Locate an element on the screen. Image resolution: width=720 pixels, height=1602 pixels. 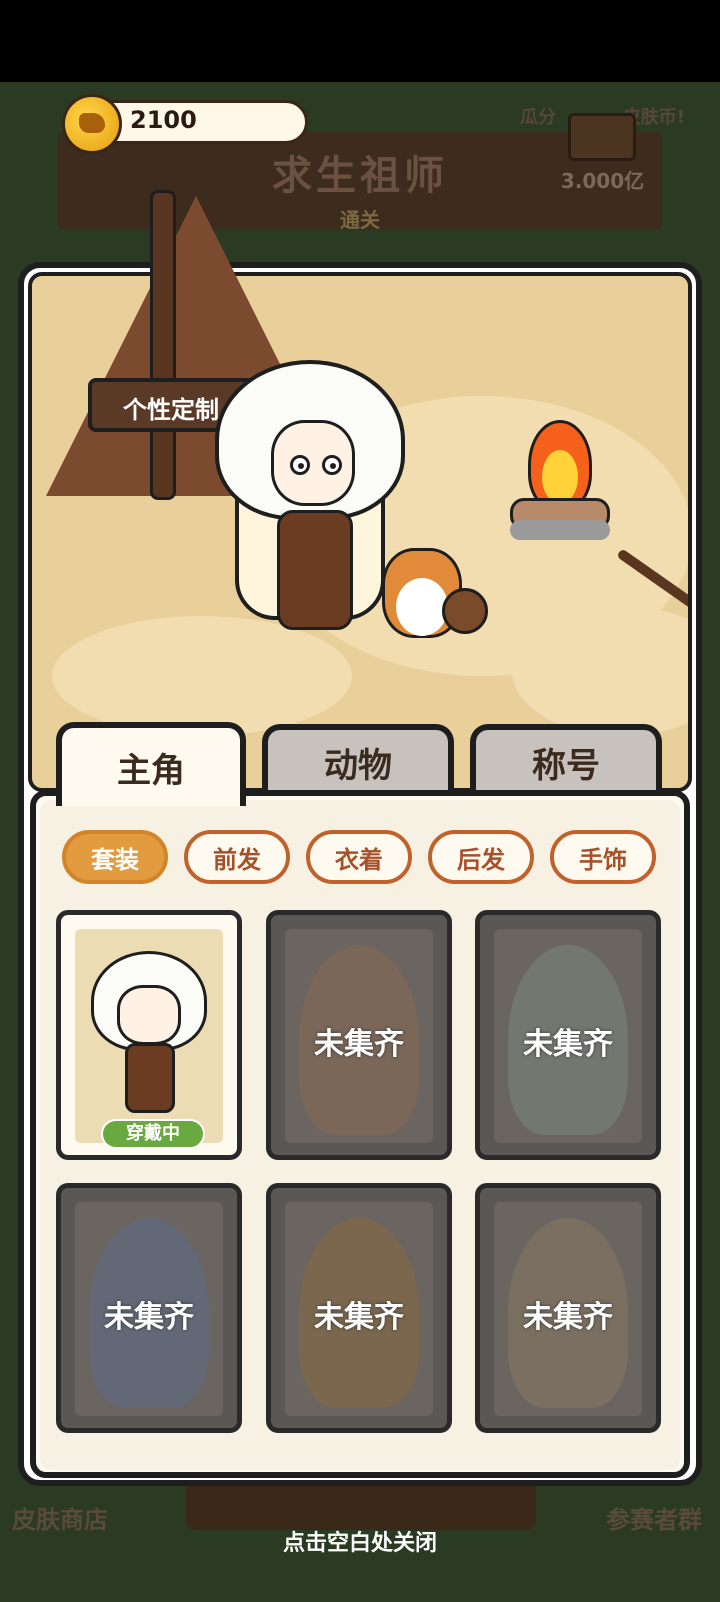
flame-core is located at coordinates (560, 477).